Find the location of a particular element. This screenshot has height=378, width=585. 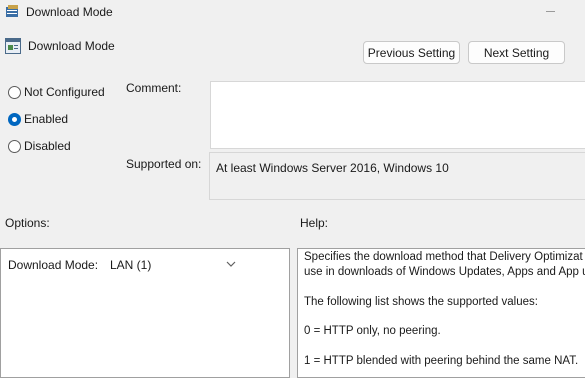

setting-icon is located at coordinates (13, 46).